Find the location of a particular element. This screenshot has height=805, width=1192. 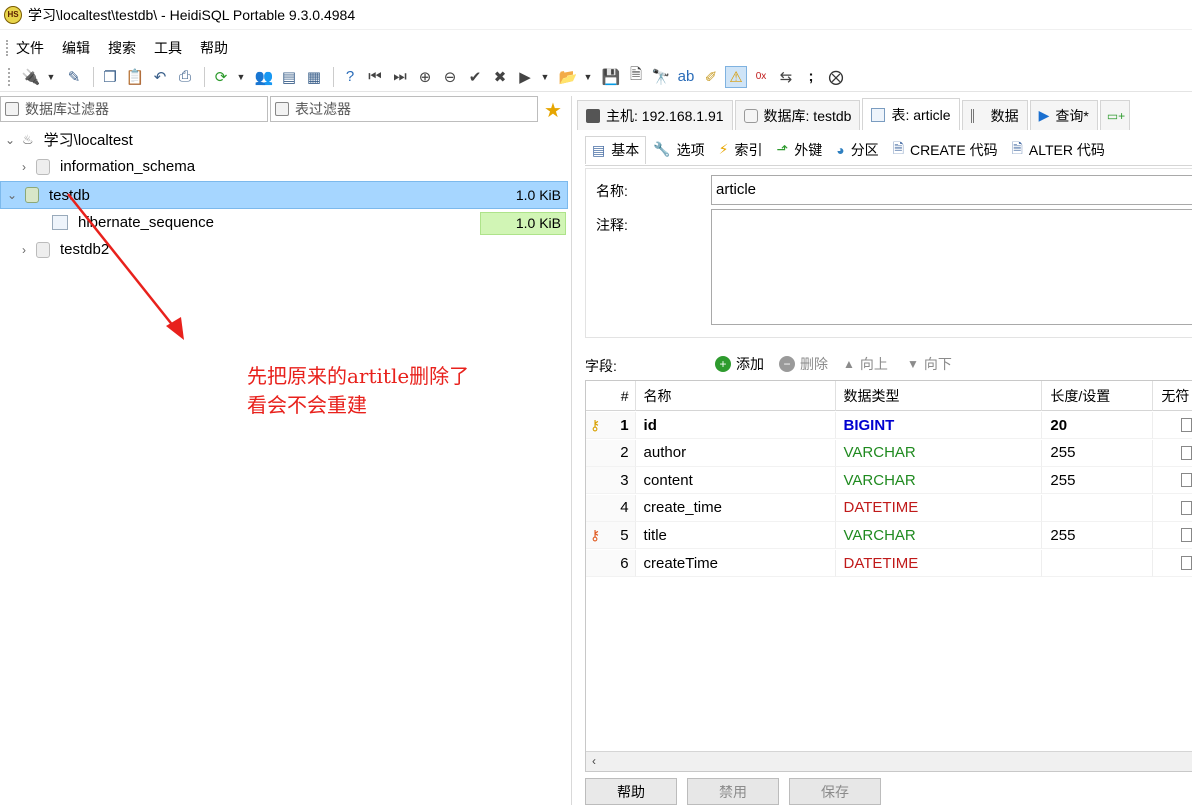

tab-table: 表: article is located at coordinates (911, 114).